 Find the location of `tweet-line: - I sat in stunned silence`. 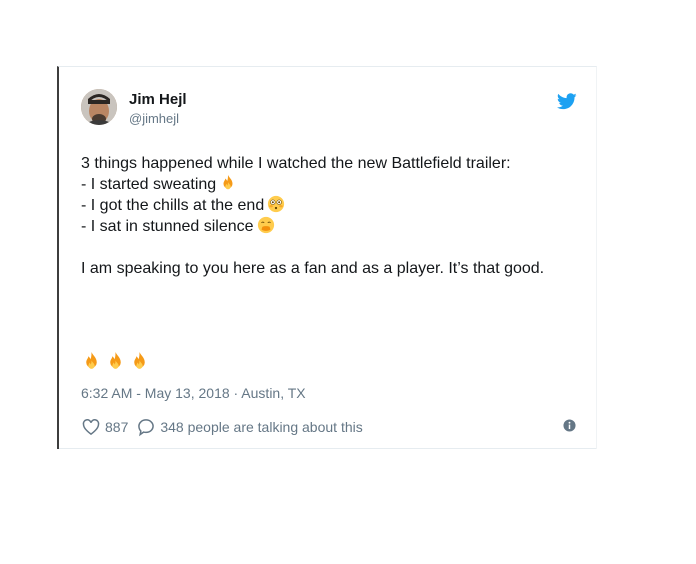

tweet-line: - I sat in stunned silence is located at coordinates (326, 226).